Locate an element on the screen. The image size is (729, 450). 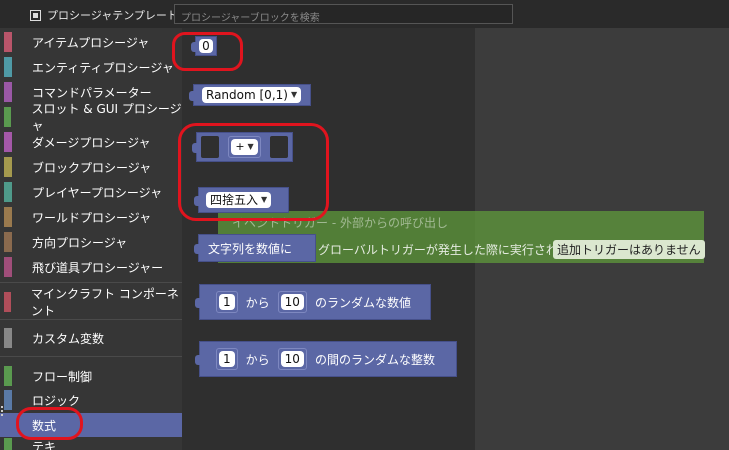
text-to-number-block: 文字列を数値に is located at coordinates (255, 248).